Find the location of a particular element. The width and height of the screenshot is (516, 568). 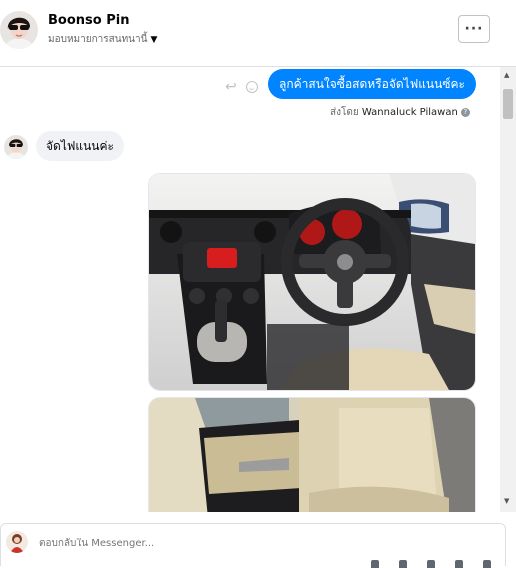

sent-by-name: Wannaluck Pilawan is located at coordinates (409, 112).